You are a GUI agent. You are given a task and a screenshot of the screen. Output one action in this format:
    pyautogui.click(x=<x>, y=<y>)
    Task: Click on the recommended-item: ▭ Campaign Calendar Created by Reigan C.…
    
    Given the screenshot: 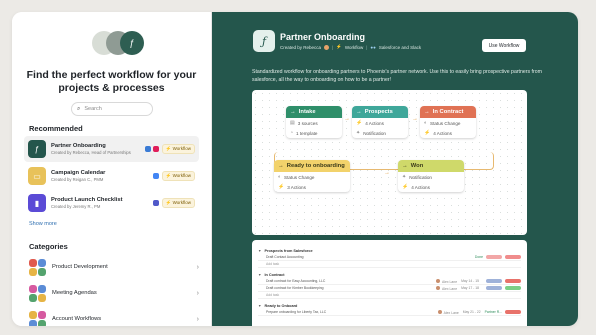 What is the action you would take?
    pyautogui.click(x=111, y=176)
    